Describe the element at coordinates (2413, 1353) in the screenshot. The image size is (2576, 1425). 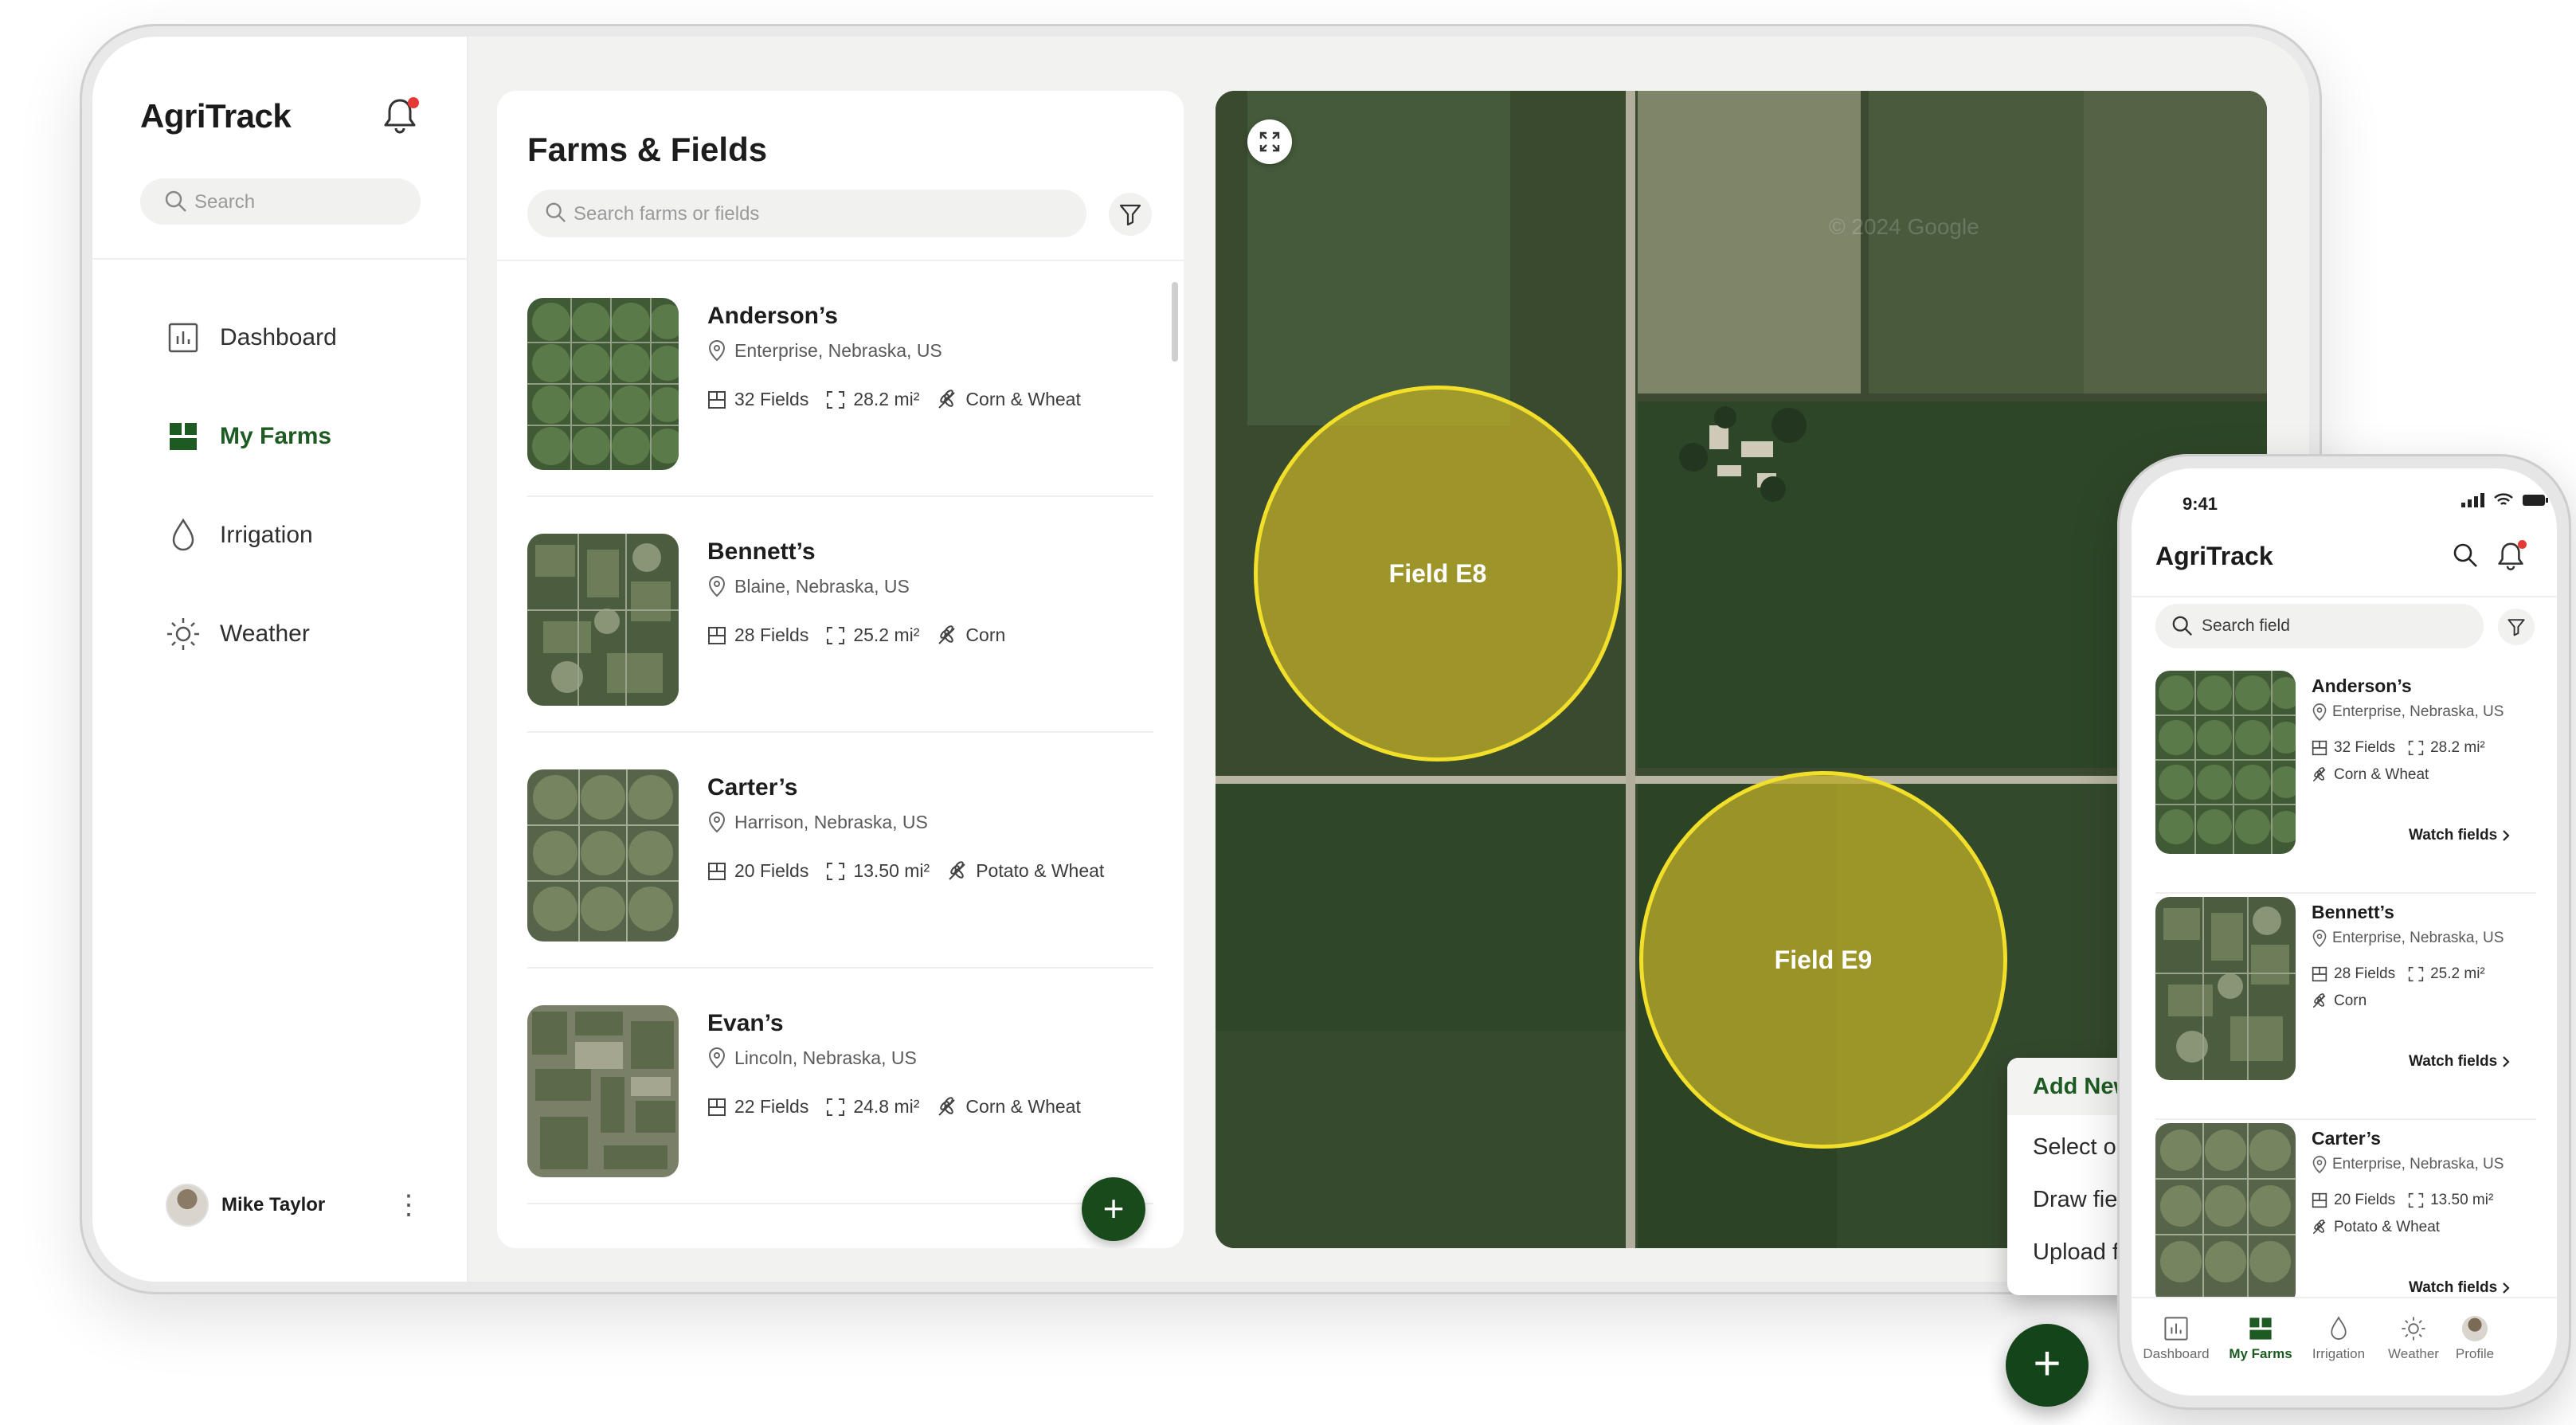
I see `tab-label: Weather` at that location.